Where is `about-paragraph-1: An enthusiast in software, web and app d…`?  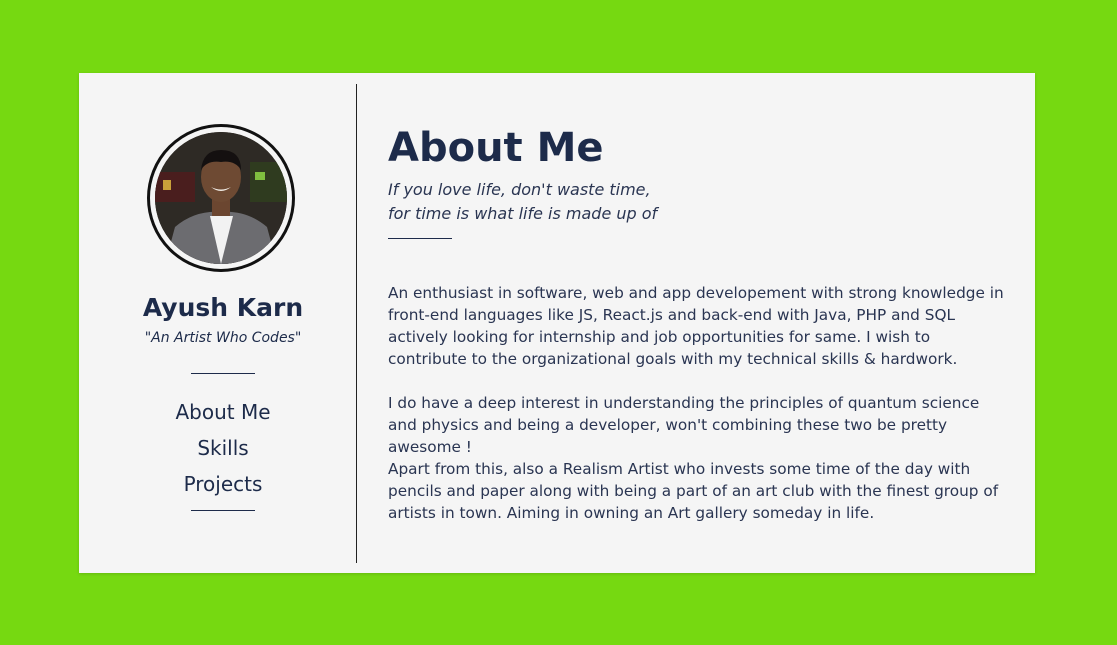
about-paragraph-1: An enthusiast in software, web and app d… is located at coordinates (696, 326).